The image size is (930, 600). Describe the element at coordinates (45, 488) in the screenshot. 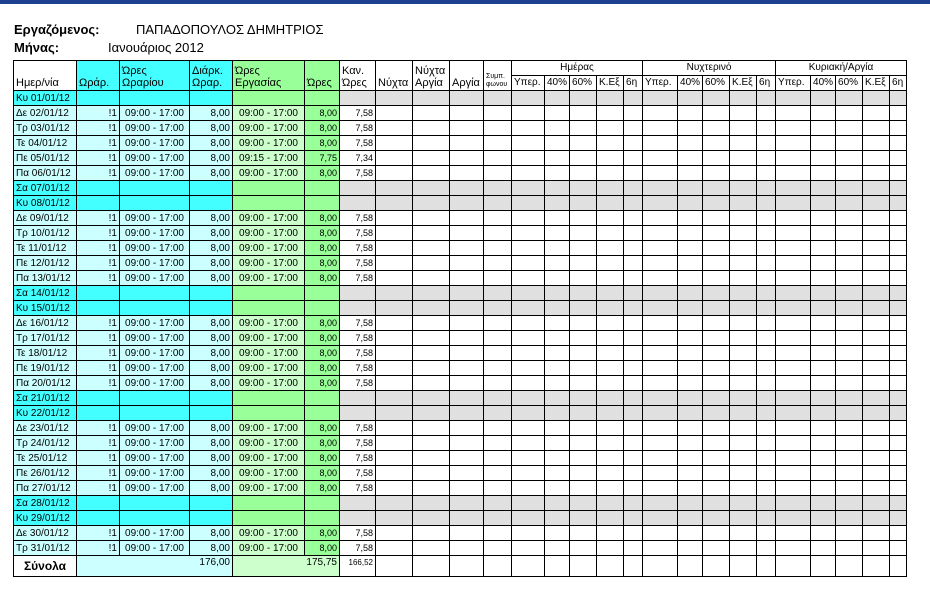

I see `cell-date: Πα 27/01/12` at that location.